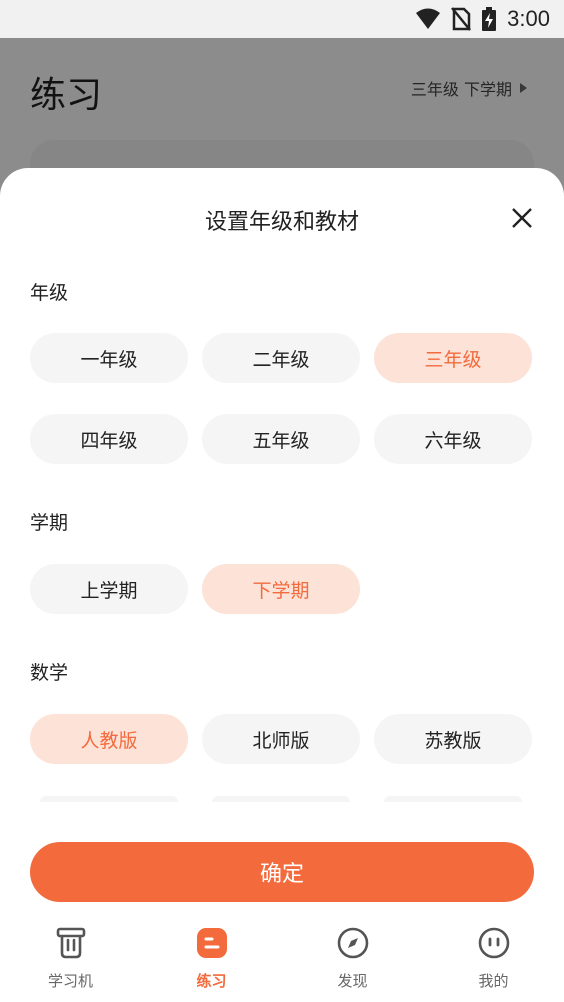 This screenshot has height=1002, width=564. I want to click on grade-option-1: 一年级, so click(109, 358).